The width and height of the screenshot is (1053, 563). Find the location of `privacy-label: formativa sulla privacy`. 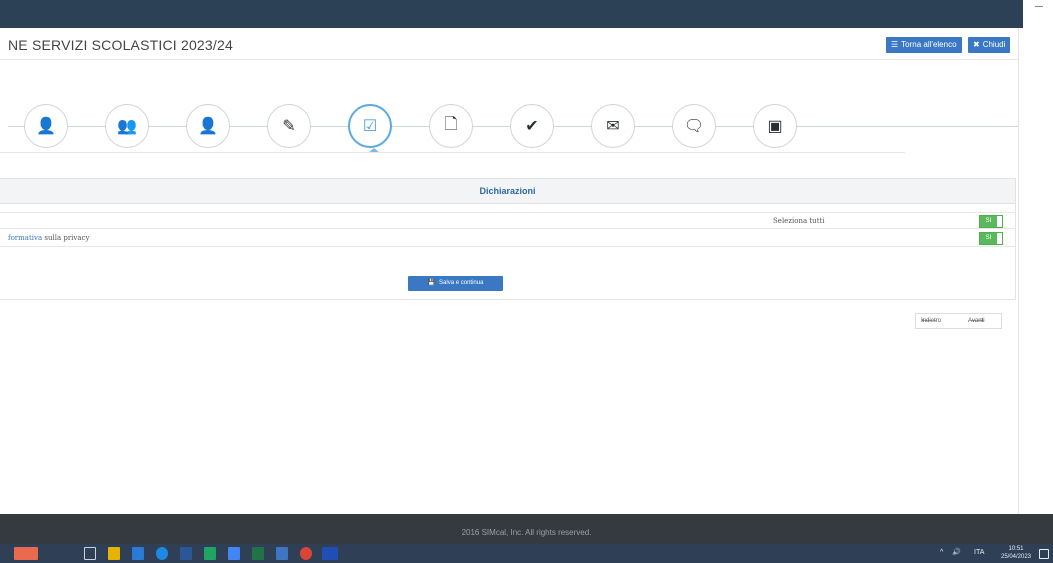

privacy-label: formativa sulla privacy is located at coordinates (49, 238).